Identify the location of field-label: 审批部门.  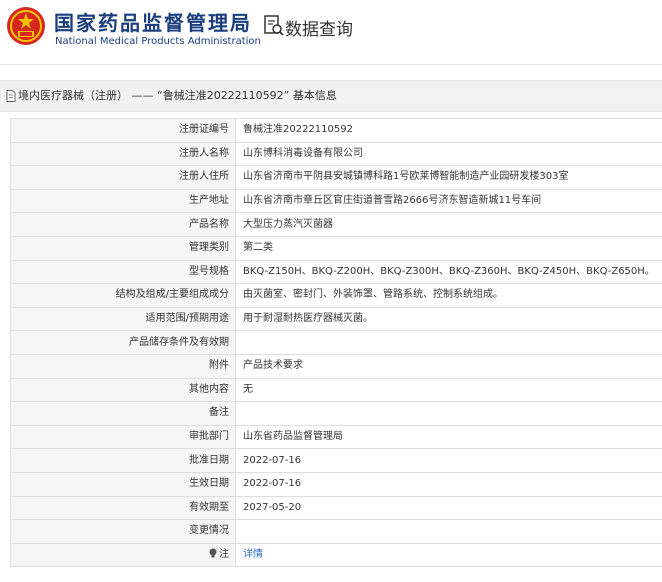
(123, 437).